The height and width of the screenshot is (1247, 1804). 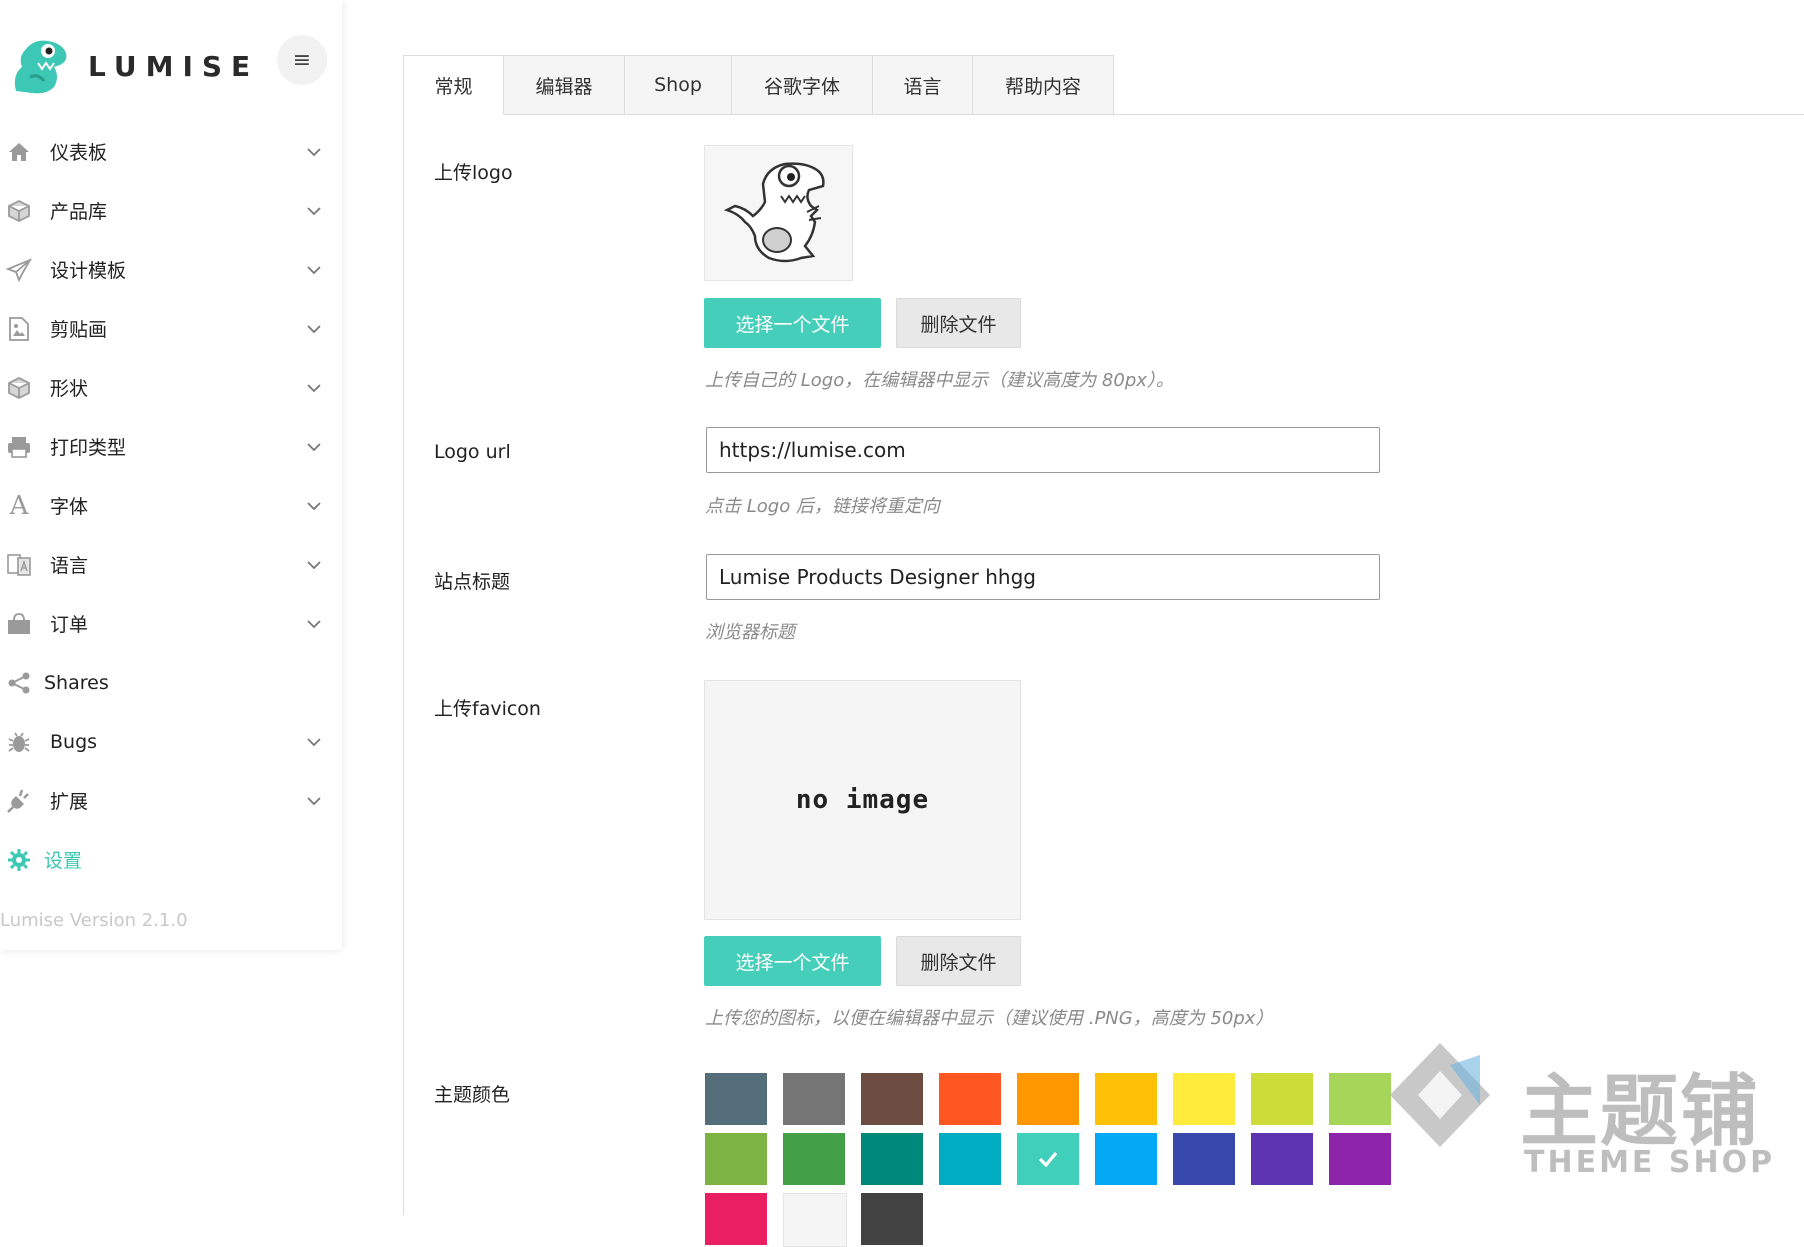 What do you see at coordinates (63, 861) in the screenshot?
I see `sidebar-item-label: 设置` at bounding box center [63, 861].